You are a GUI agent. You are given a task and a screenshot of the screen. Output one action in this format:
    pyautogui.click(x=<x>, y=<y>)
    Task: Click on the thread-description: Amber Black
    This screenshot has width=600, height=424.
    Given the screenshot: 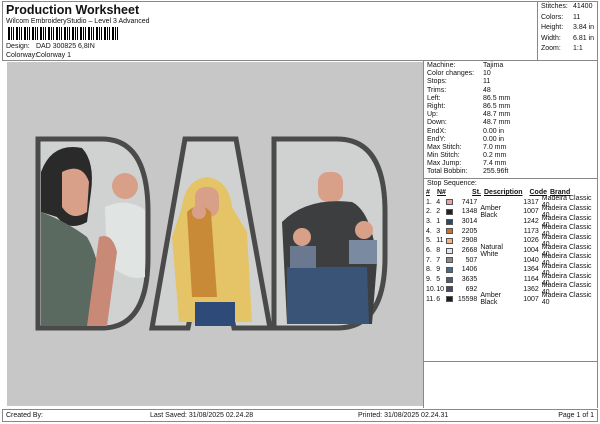 What is the action you would take?
    pyautogui.click(x=490, y=211)
    